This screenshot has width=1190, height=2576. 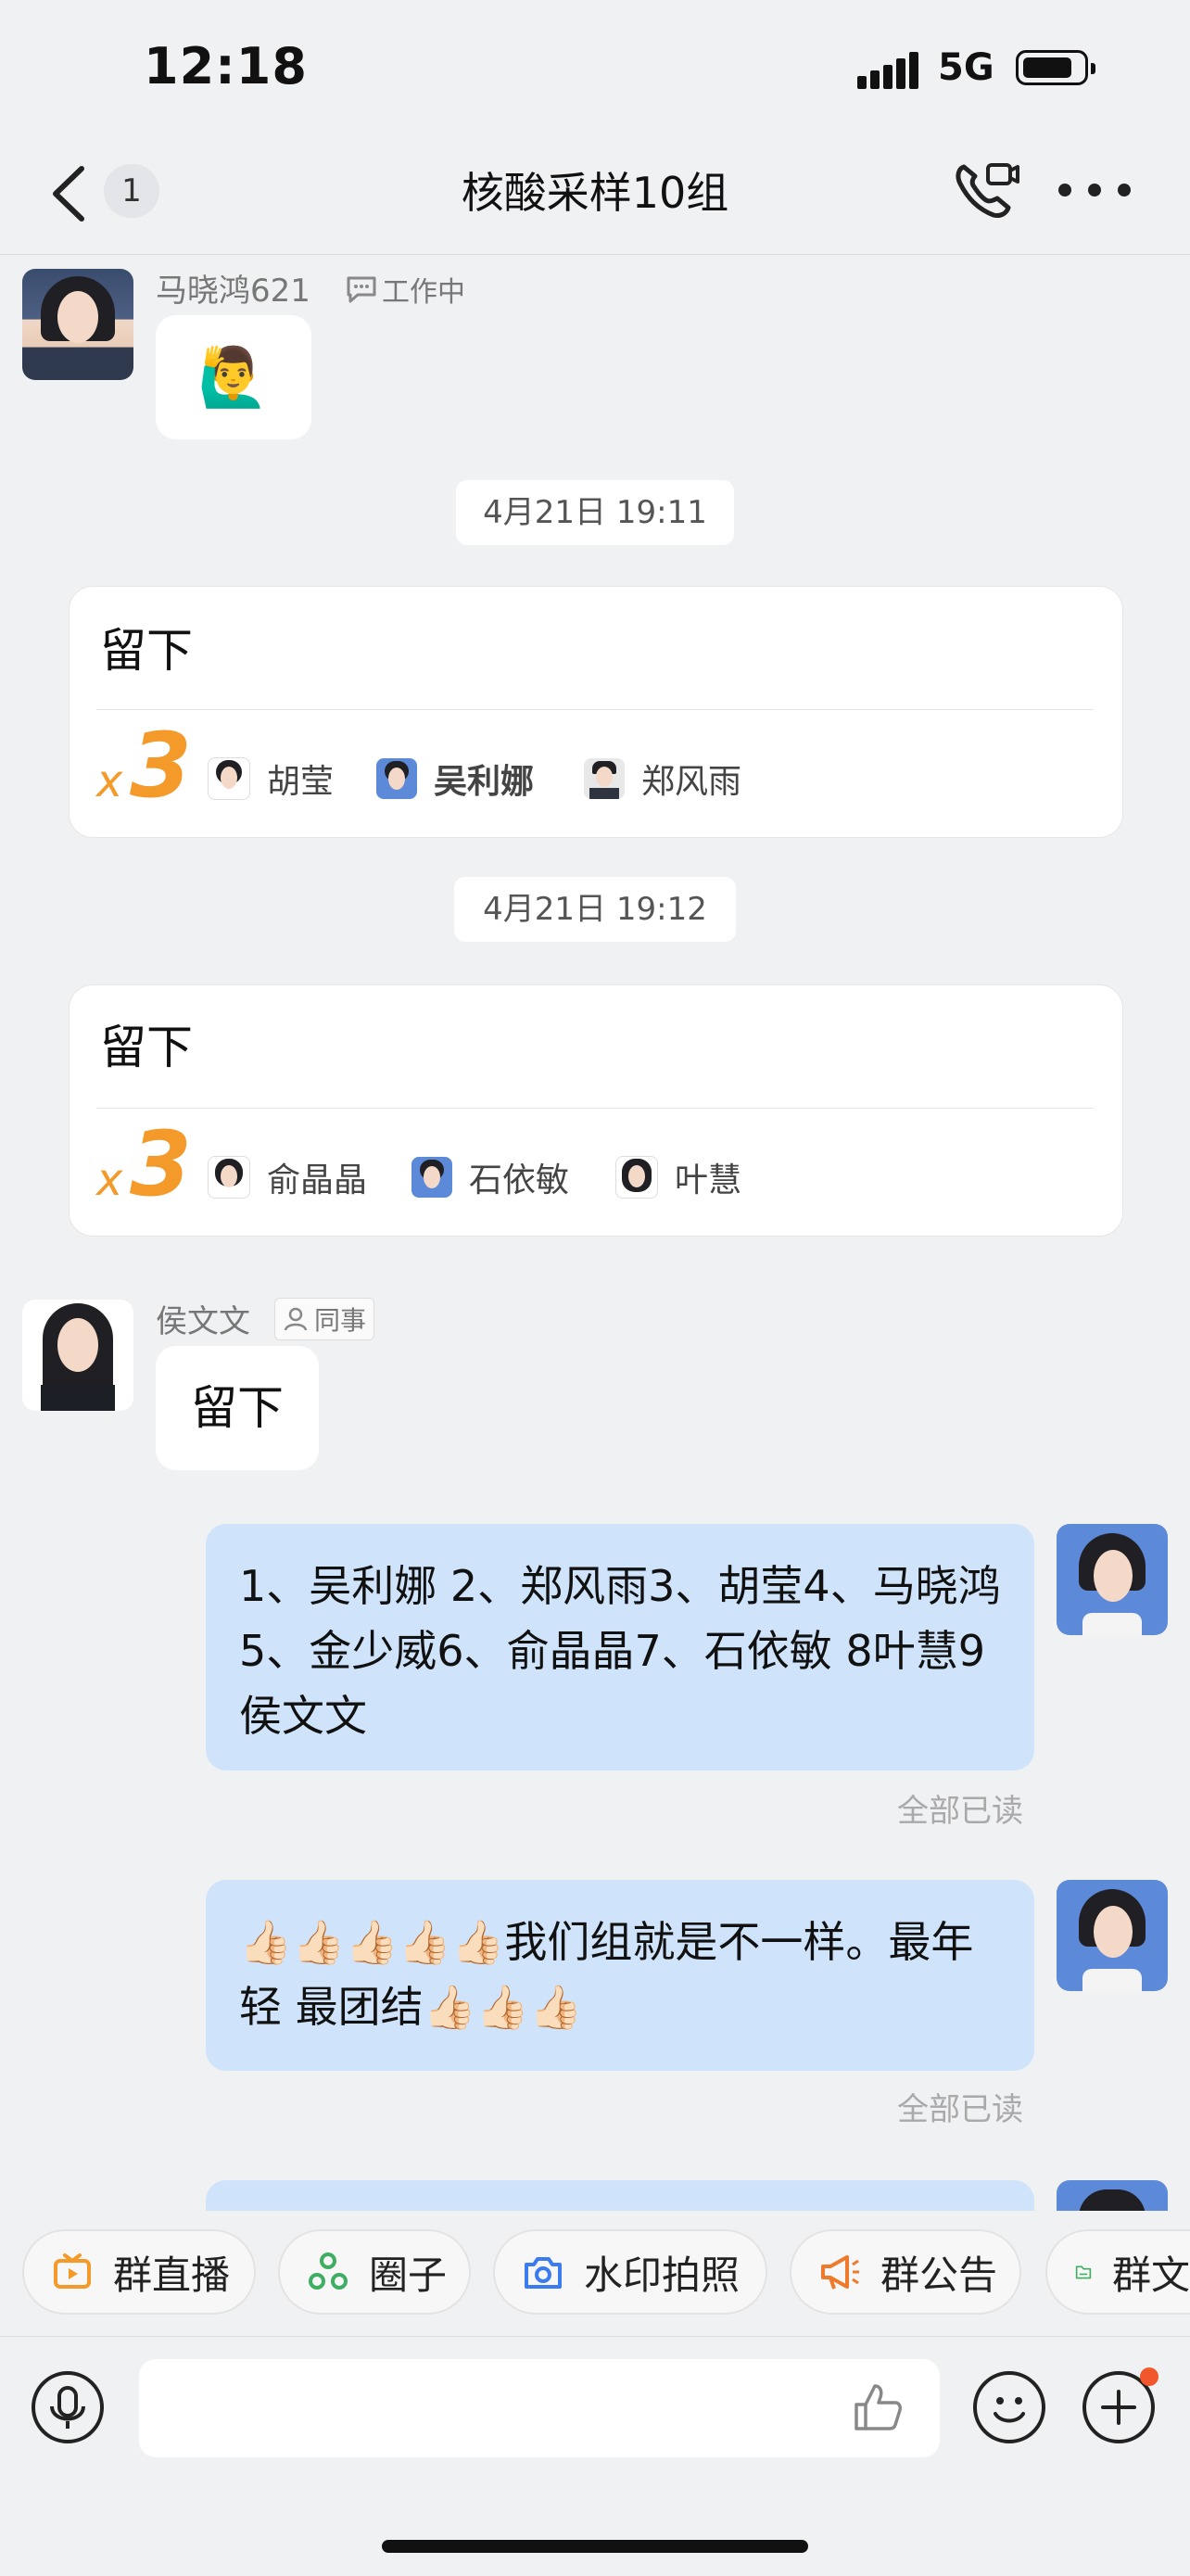 I want to click on my-message: 👍🏻👍🏻👍🏻👍🏻👍🏻我们组就是不一样。最年轻 最团结👍🏻👍🏻👍🏻, so click(x=620, y=1975).